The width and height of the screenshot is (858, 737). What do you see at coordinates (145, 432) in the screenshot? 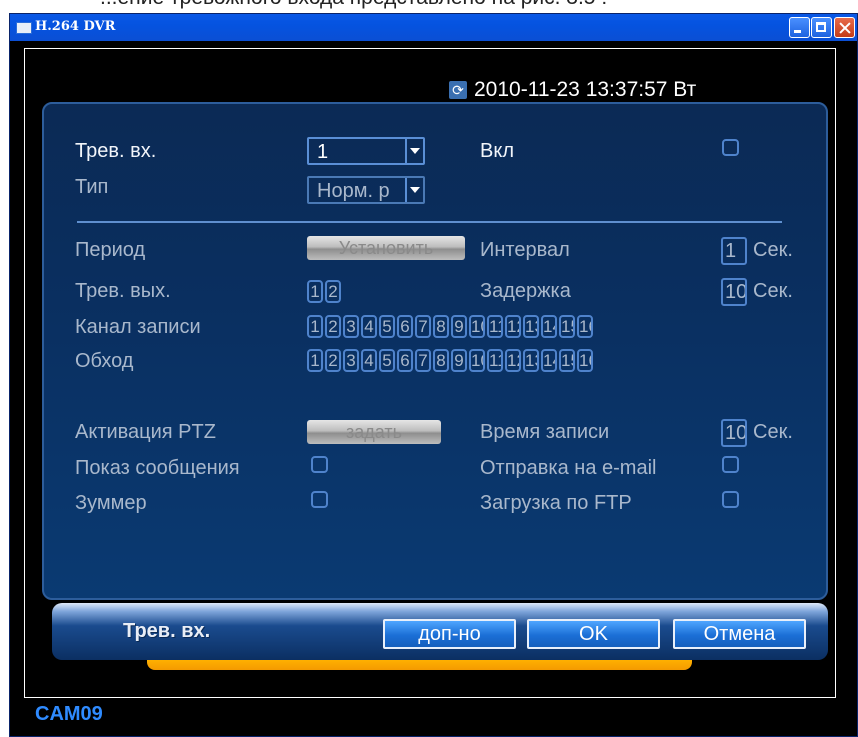
I see `ptz-activation-label: Активация PTZ` at bounding box center [145, 432].